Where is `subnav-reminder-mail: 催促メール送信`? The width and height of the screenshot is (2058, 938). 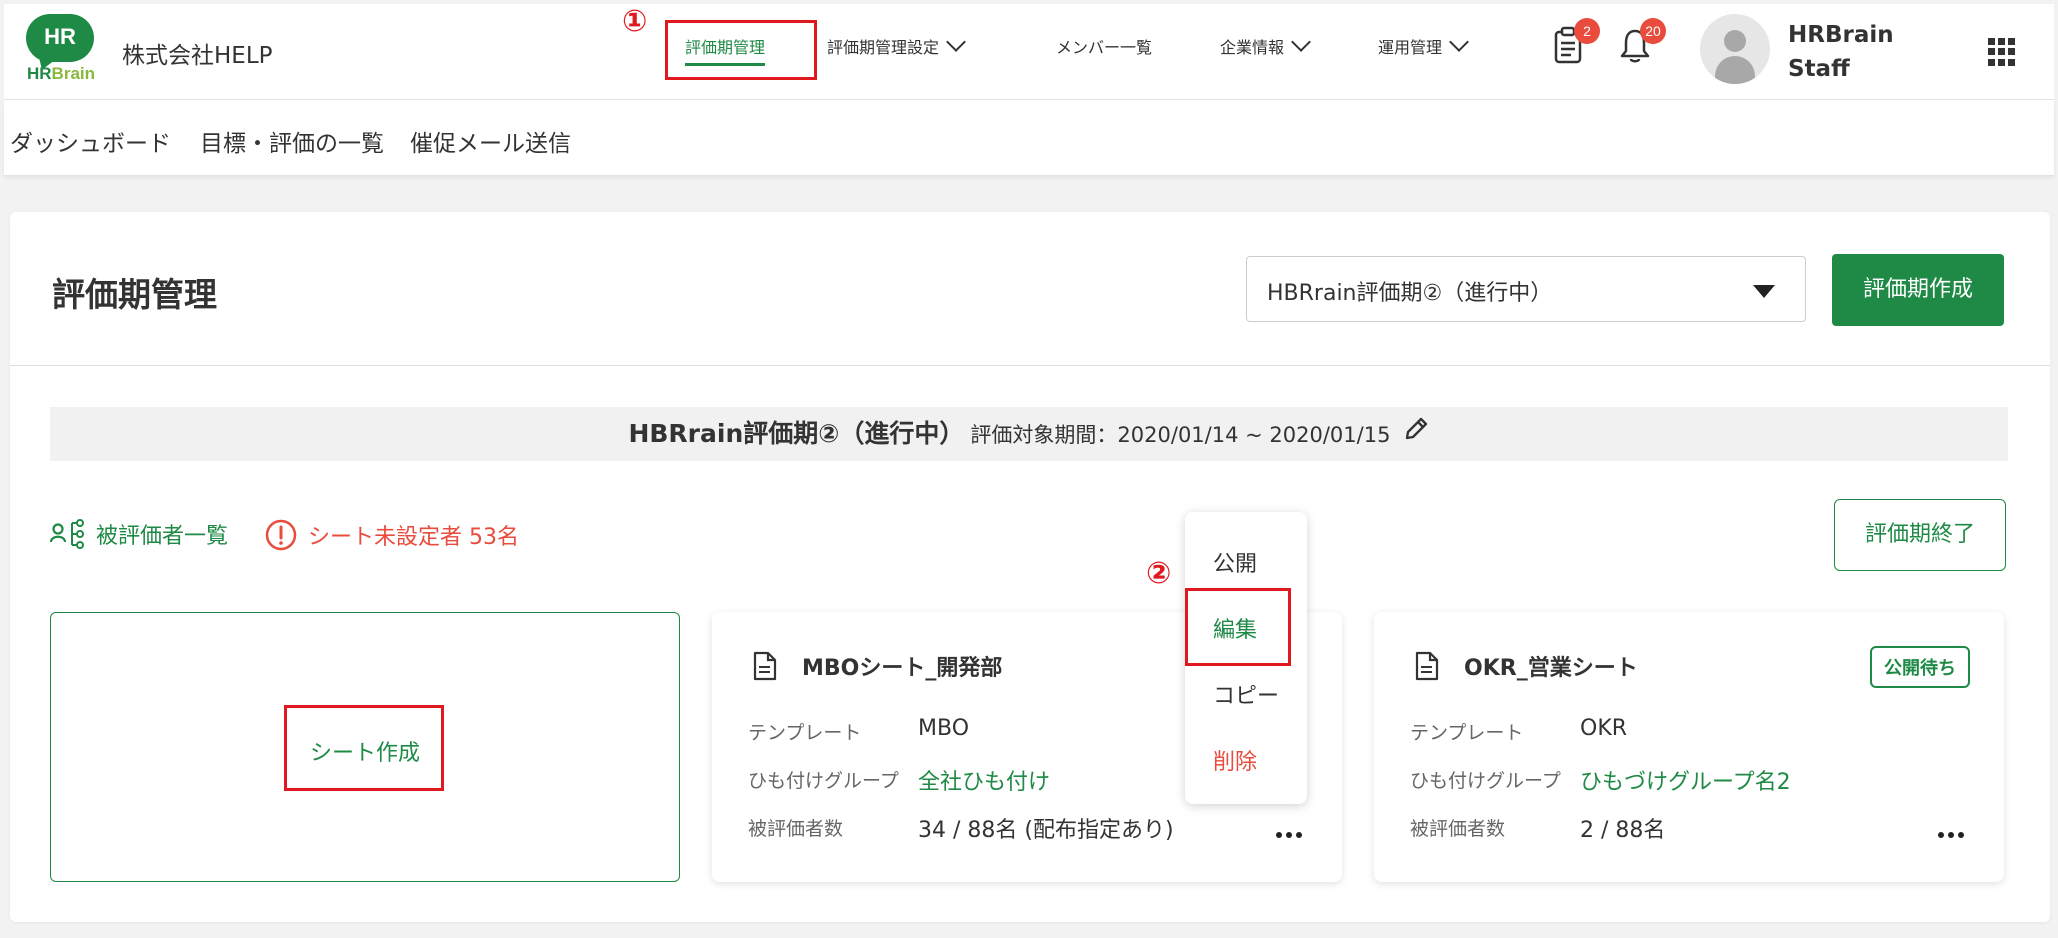 subnav-reminder-mail: 催促メール送信 is located at coordinates (490, 141).